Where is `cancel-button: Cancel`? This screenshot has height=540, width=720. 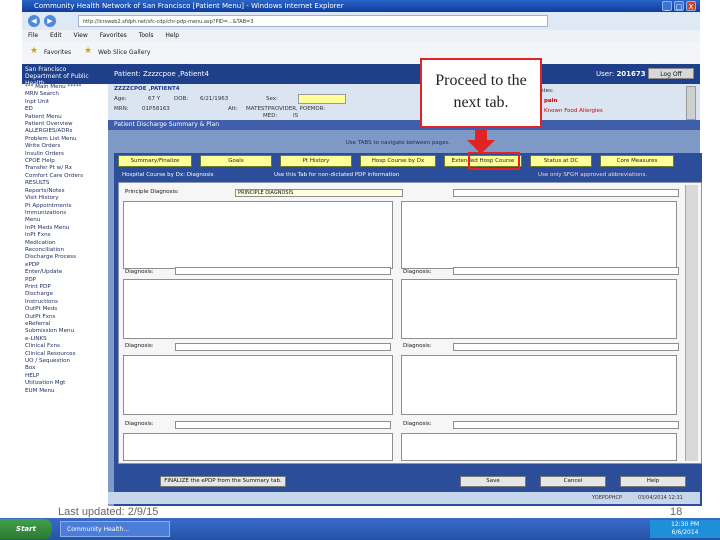 cancel-button: Cancel is located at coordinates (573, 481).